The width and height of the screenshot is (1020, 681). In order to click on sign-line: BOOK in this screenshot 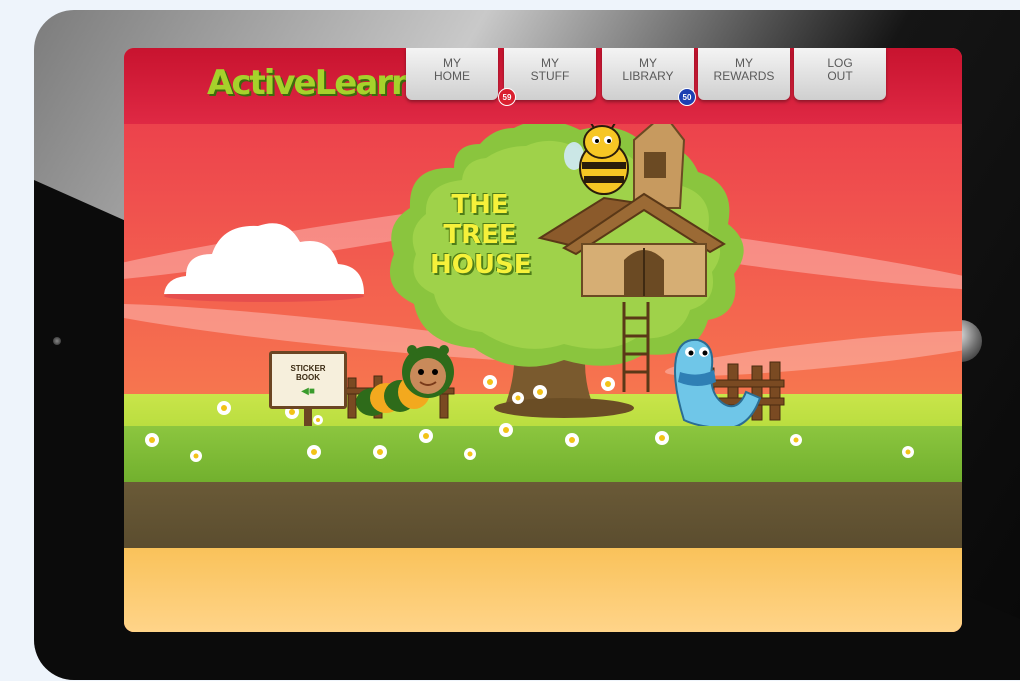, I will do `click(308, 377)`.